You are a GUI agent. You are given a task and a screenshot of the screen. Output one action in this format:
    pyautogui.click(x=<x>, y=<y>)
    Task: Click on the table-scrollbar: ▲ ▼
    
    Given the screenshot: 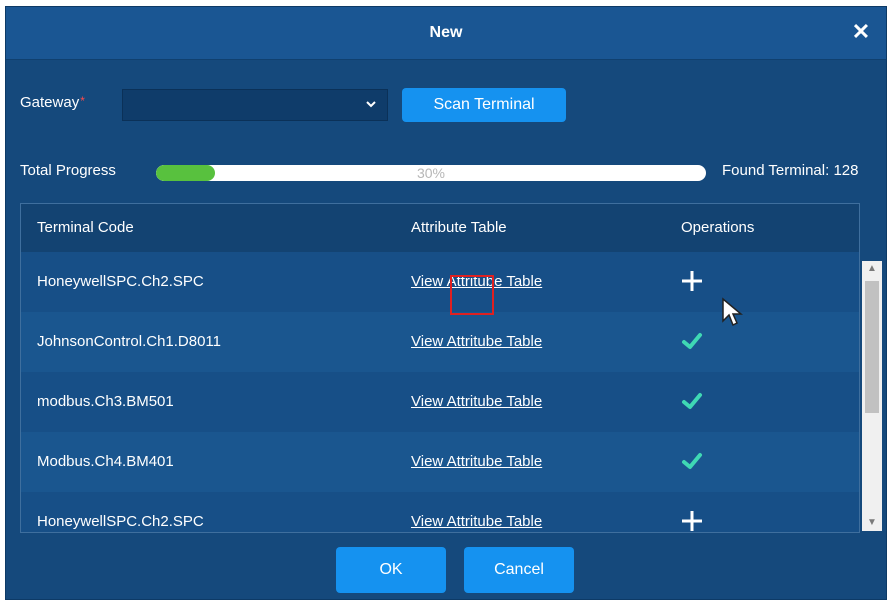 What is the action you would take?
    pyautogui.click(x=872, y=396)
    